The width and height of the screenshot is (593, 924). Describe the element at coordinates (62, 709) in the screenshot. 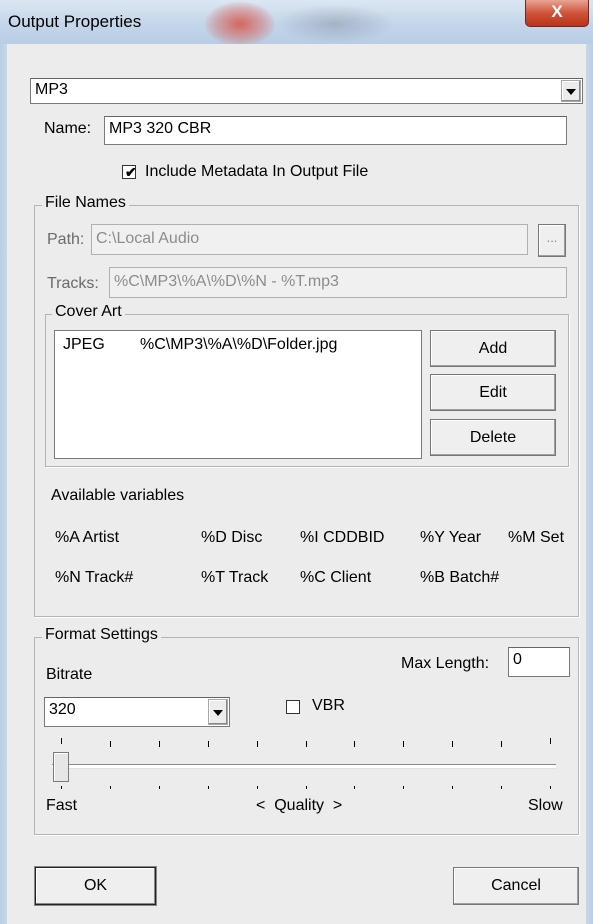

I see `bitrate-select-value: 320` at that location.